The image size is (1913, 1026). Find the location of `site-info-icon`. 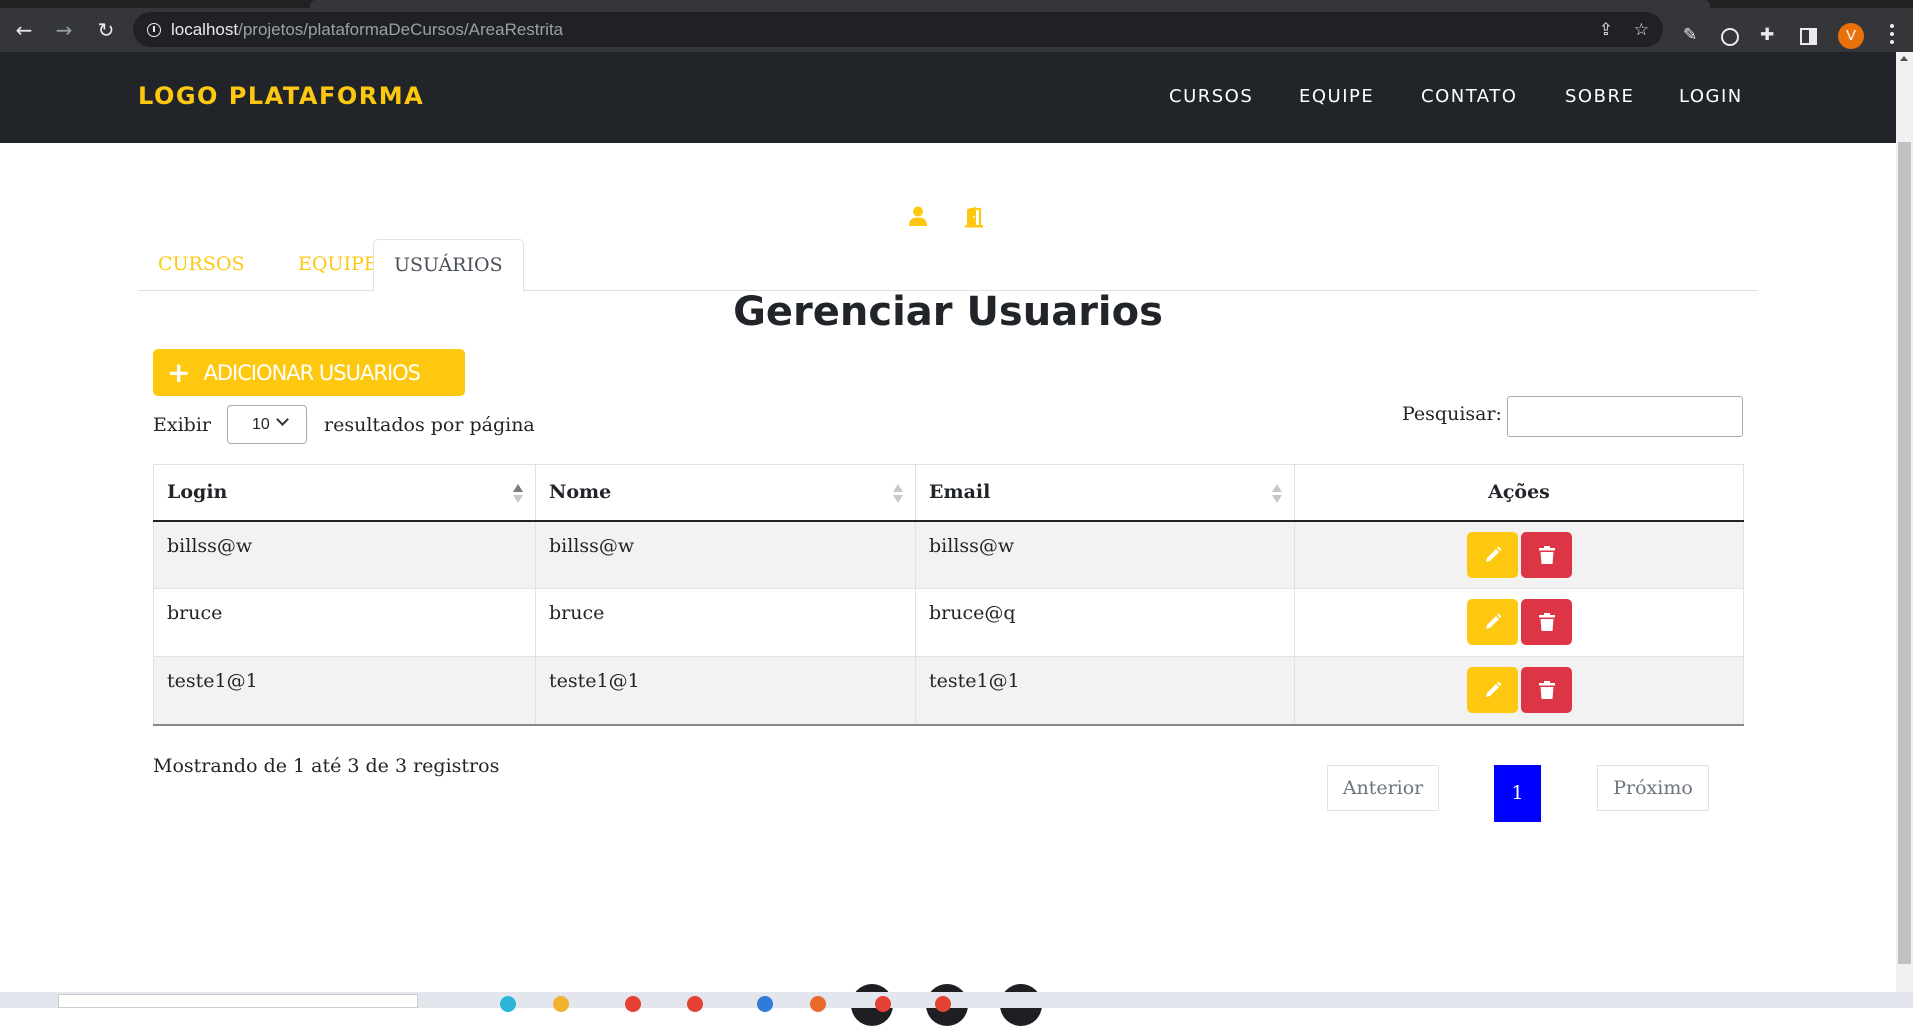

site-info-icon is located at coordinates (154, 29).